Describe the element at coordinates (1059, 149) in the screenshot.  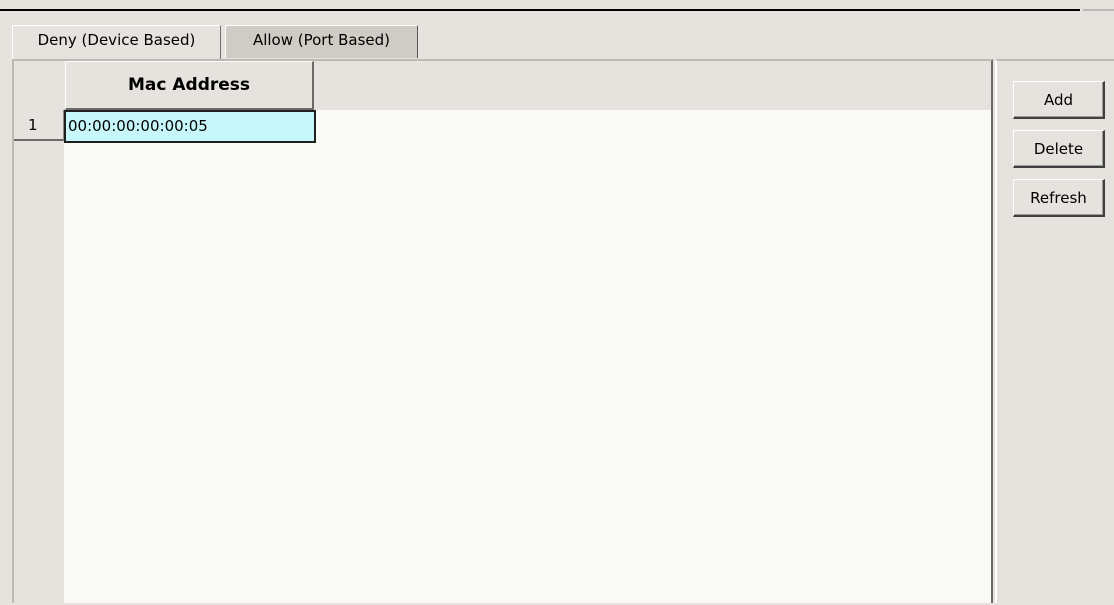
I see `delete-button: Delete` at that location.